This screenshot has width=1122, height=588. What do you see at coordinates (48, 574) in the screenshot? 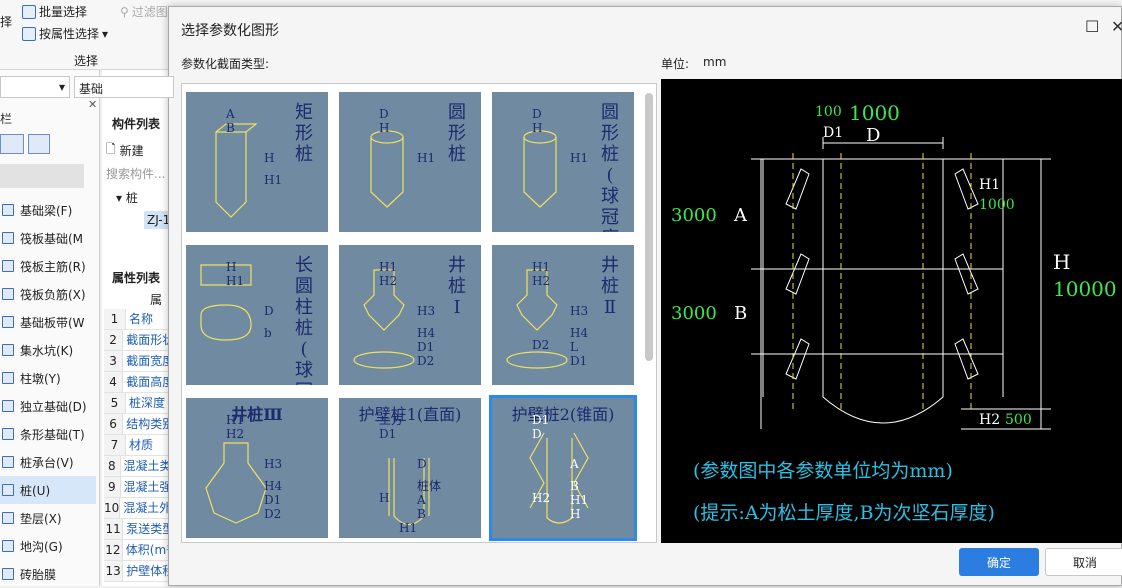
I see `nav-item: 砖胎膜` at bounding box center [48, 574].